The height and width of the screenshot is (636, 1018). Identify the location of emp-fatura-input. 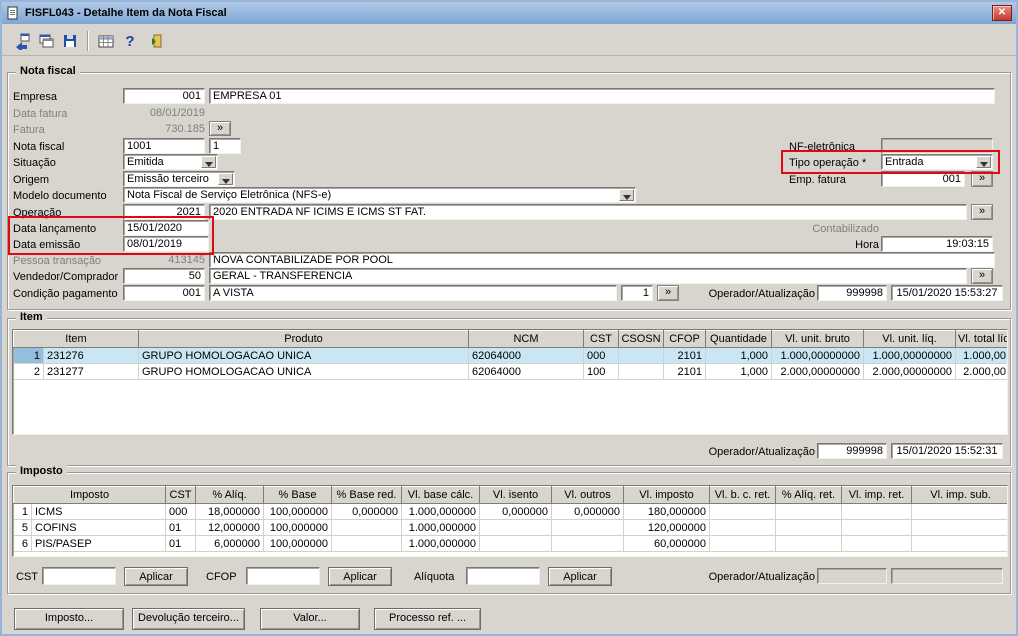
(923, 179).